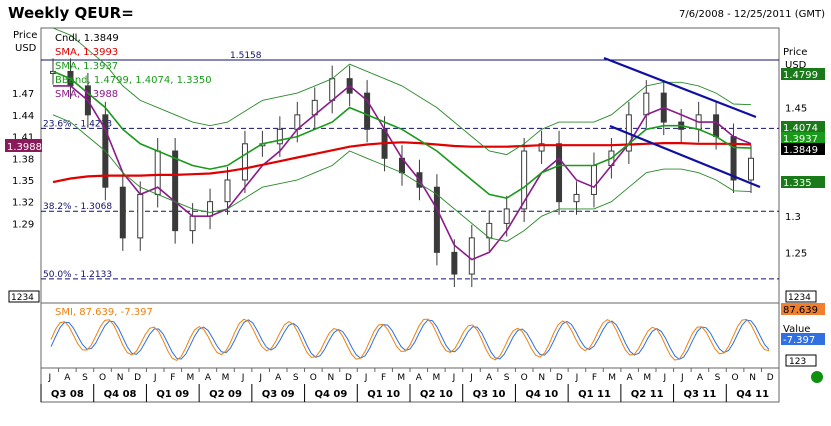 The height and width of the screenshot is (426, 831). I want to click on date-range: 7/6/2008 - 12/25/2011 (GMT), so click(752, 14).